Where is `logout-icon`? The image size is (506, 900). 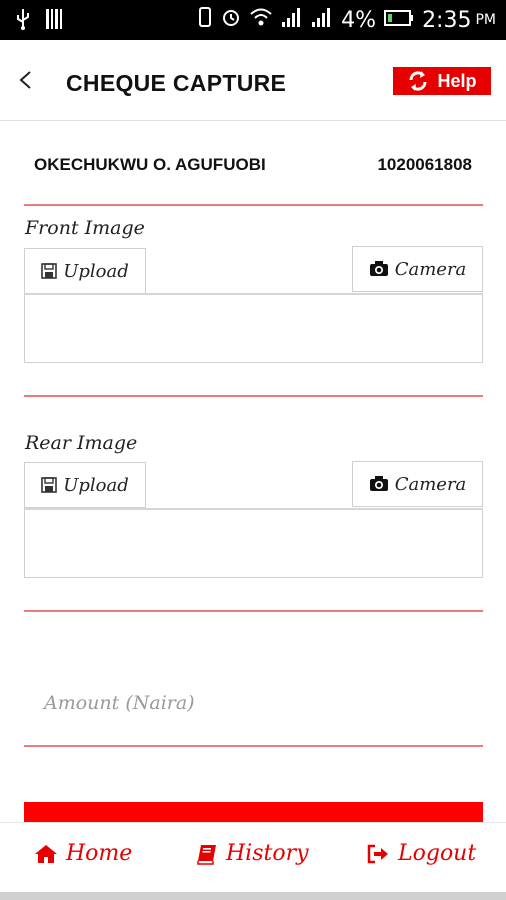
logout-icon is located at coordinates (377, 853).